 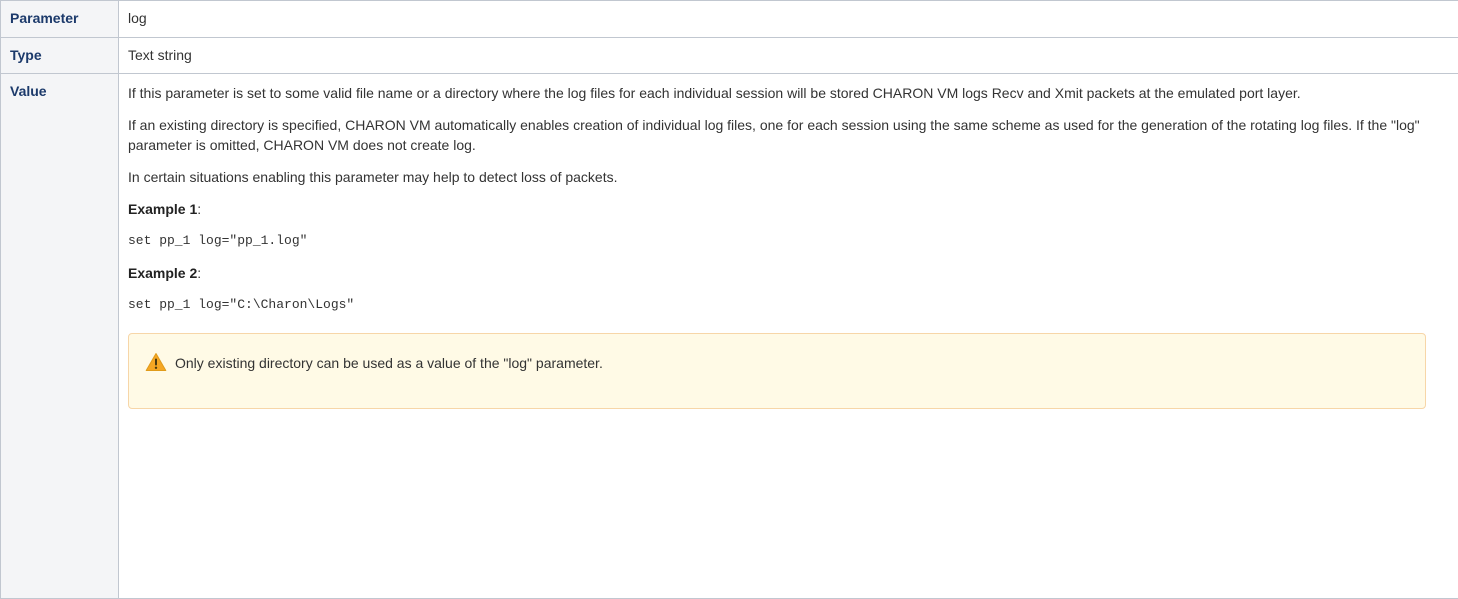 What do you see at coordinates (156, 362) in the screenshot?
I see `warning-icon` at bounding box center [156, 362].